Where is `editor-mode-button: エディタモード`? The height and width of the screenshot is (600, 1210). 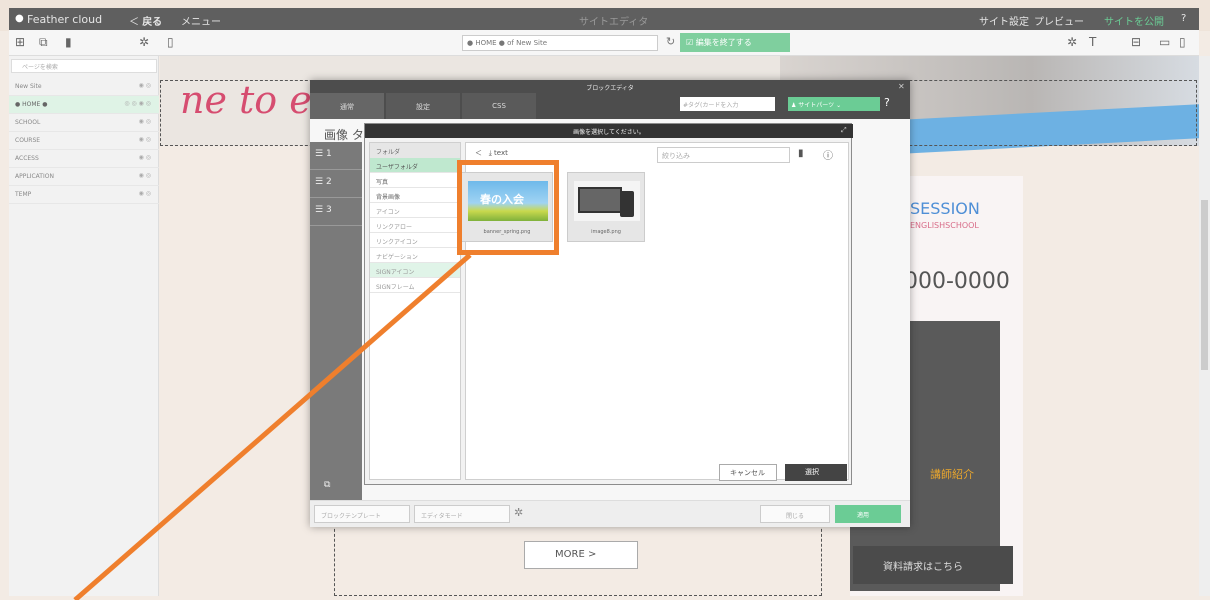
editor-mode-button: エディタモード is located at coordinates (462, 514).